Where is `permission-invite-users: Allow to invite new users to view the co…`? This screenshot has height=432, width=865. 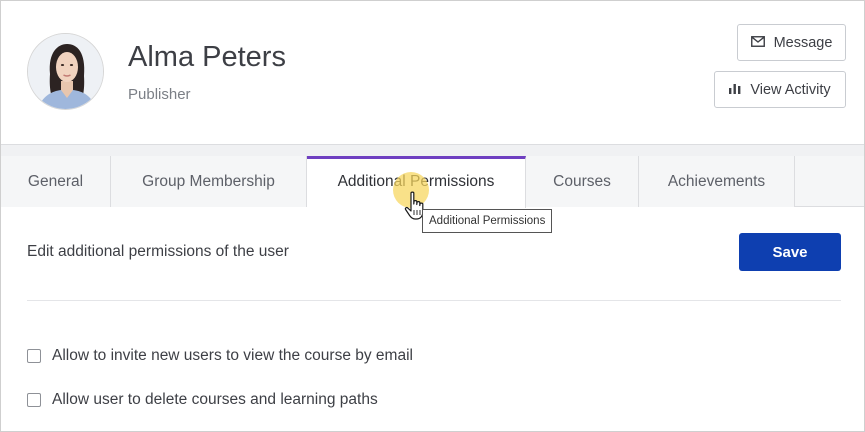 permission-invite-users: Allow to invite new users to view the co… is located at coordinates (220, 356).